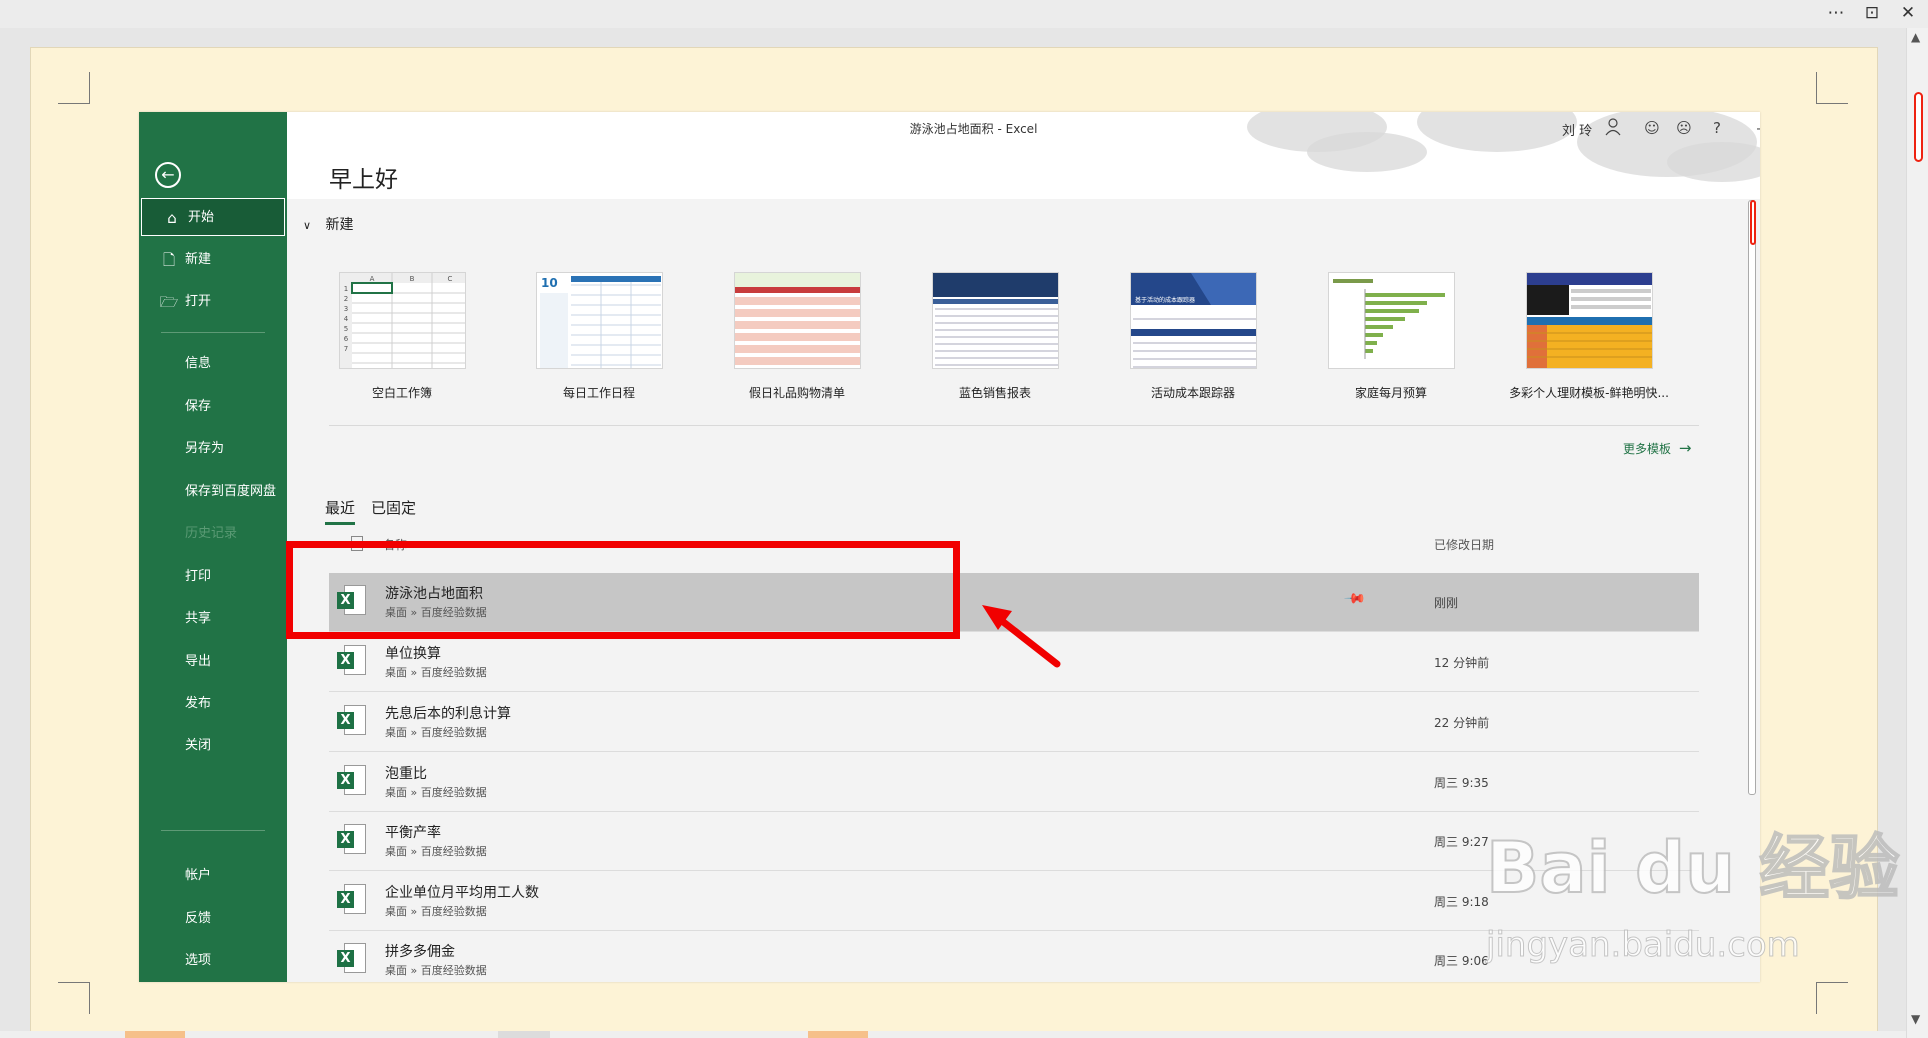 This screenshot has width=1928, height=1038. Describe the element at coordinates (1692, 868) in the screenshot. I see `watermark-logo-text: Bai du 经验` at that location.